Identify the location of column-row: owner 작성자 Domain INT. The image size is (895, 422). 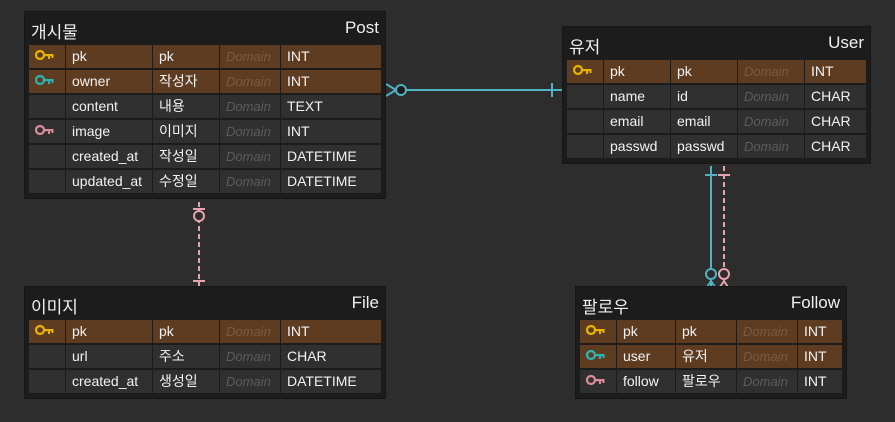
(205, 81).